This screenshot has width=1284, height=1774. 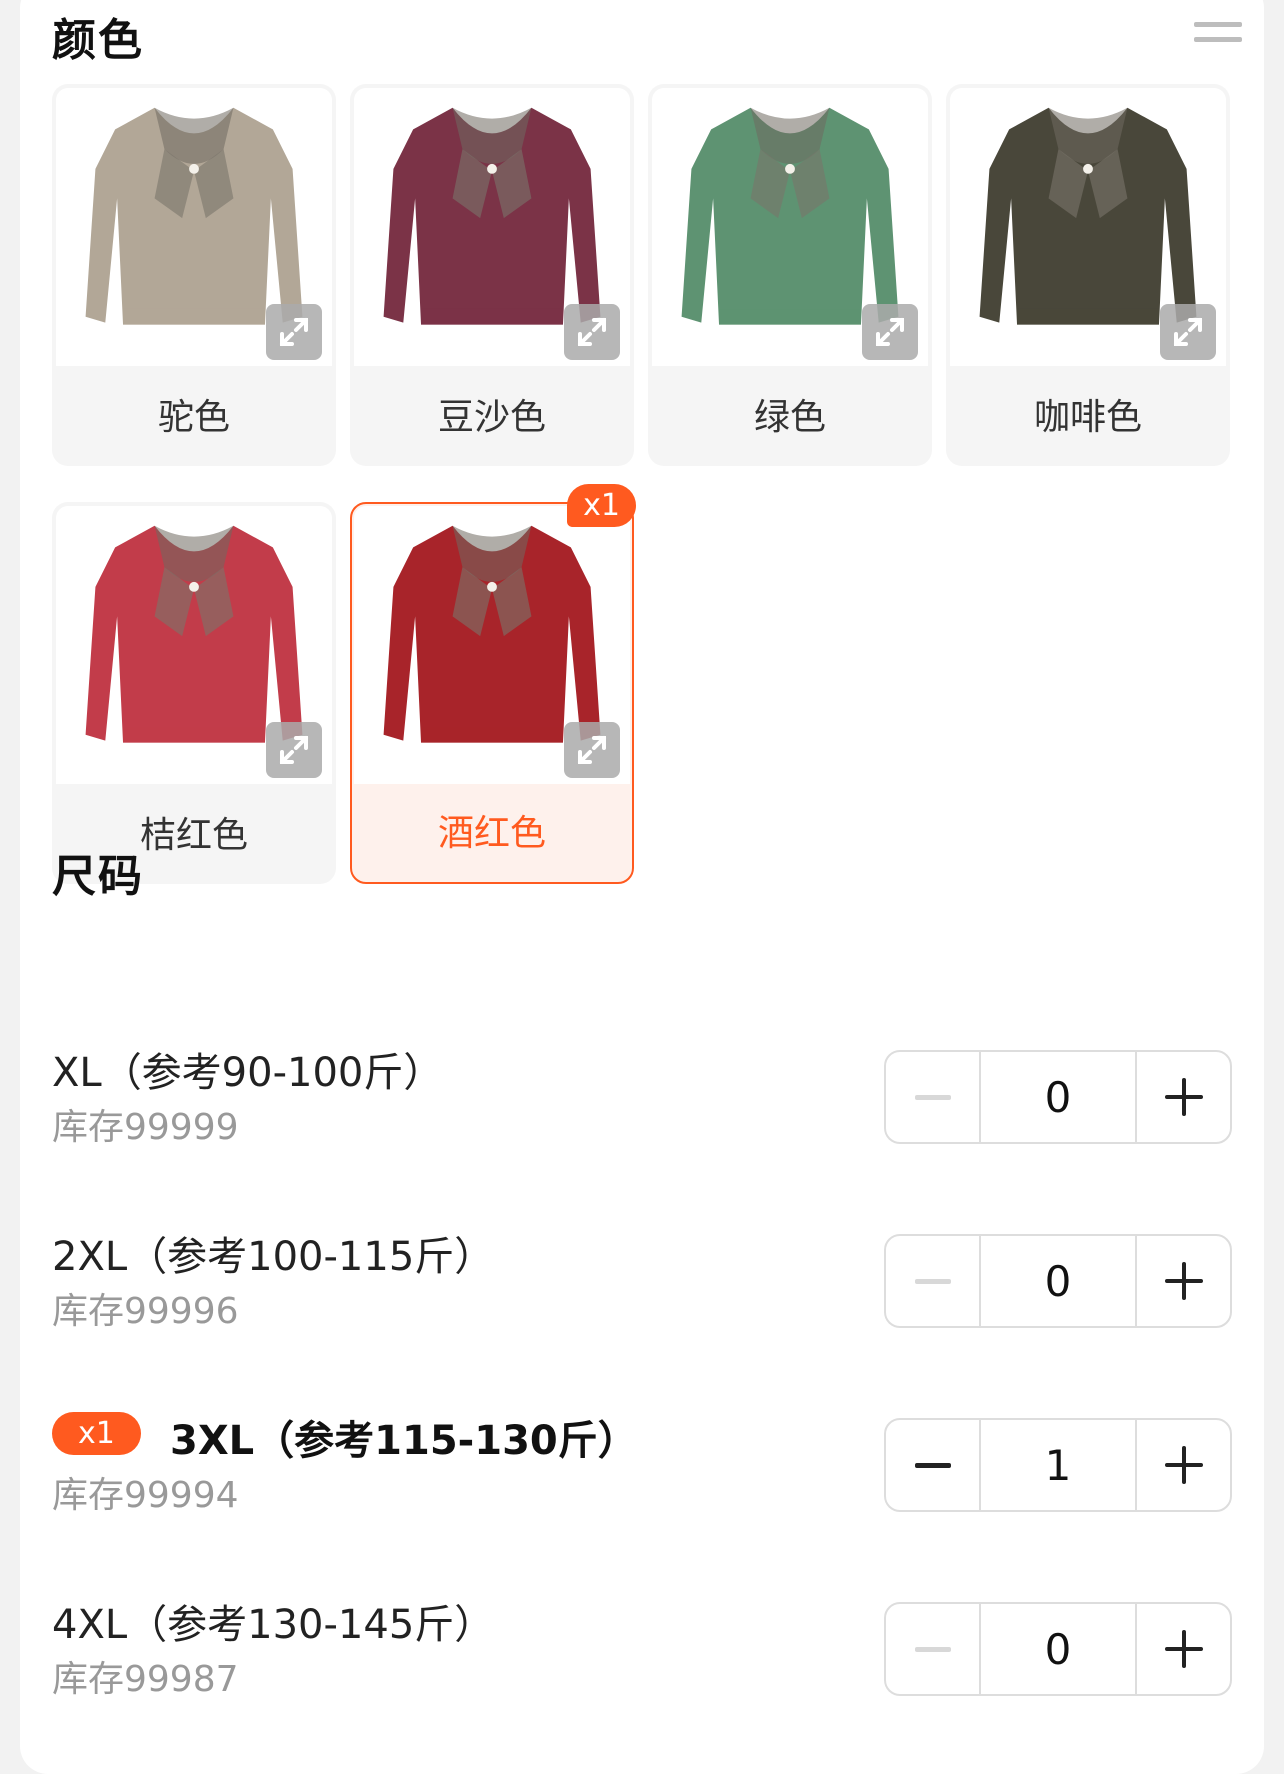 I want to click on color-option-label: 驼色, so click(x=193, y=417).